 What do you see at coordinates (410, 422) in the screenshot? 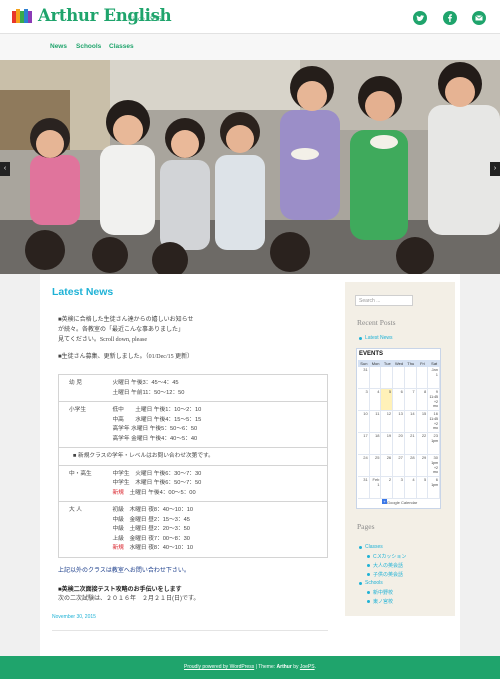
I see `calendar-day: 14` at bounding box center [410, 422].